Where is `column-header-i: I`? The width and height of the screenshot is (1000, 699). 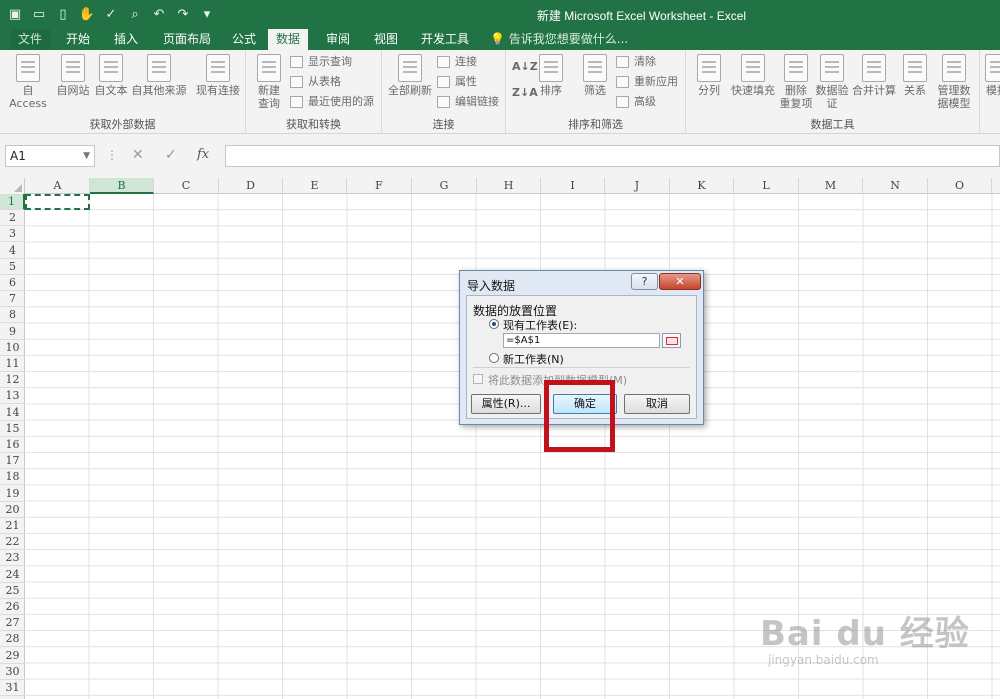 column-header-i: I is located at coordinates (573, 186).